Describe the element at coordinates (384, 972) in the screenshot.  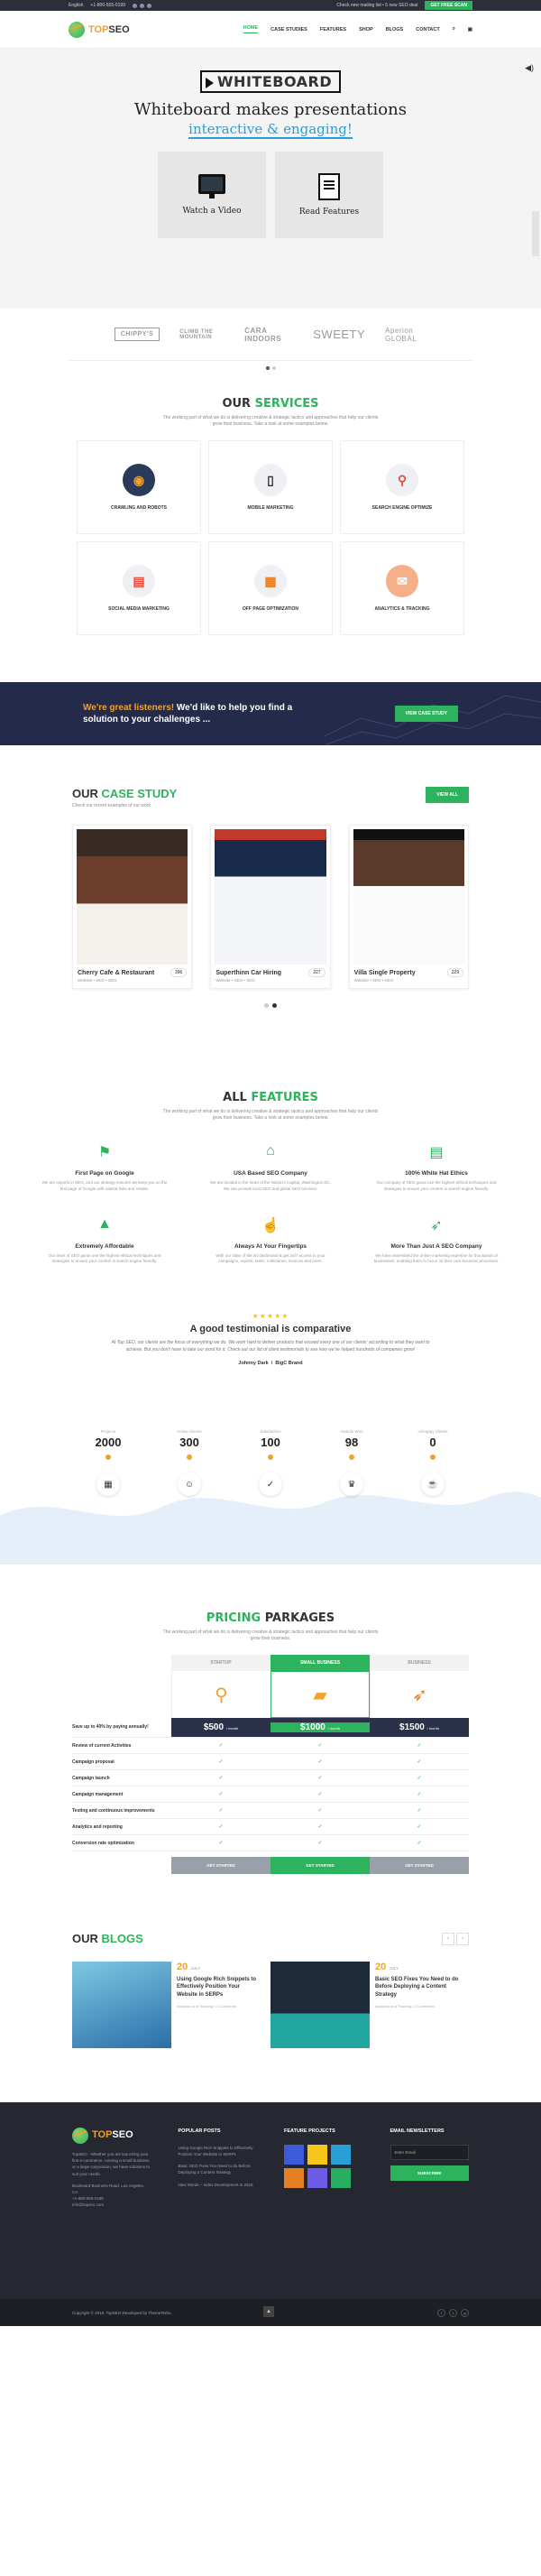
I see `case-title: Villa Single Property` at that location.